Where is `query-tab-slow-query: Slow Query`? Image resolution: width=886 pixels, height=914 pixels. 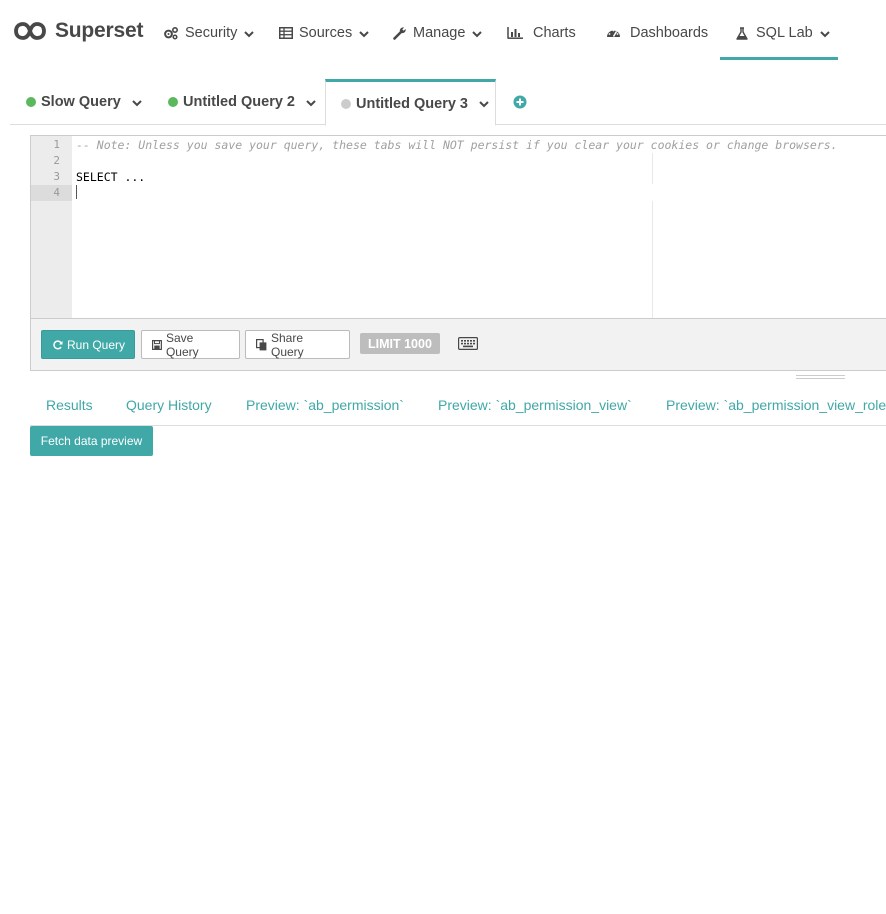
query-tab-slow-query: Slow Query is located at coordinates (84, 102).